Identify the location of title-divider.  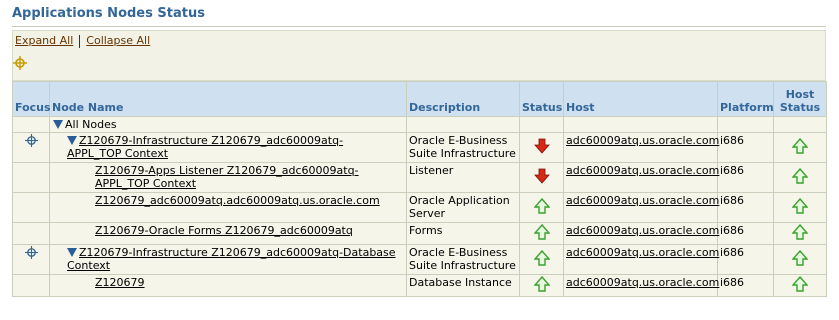
(419, 26).